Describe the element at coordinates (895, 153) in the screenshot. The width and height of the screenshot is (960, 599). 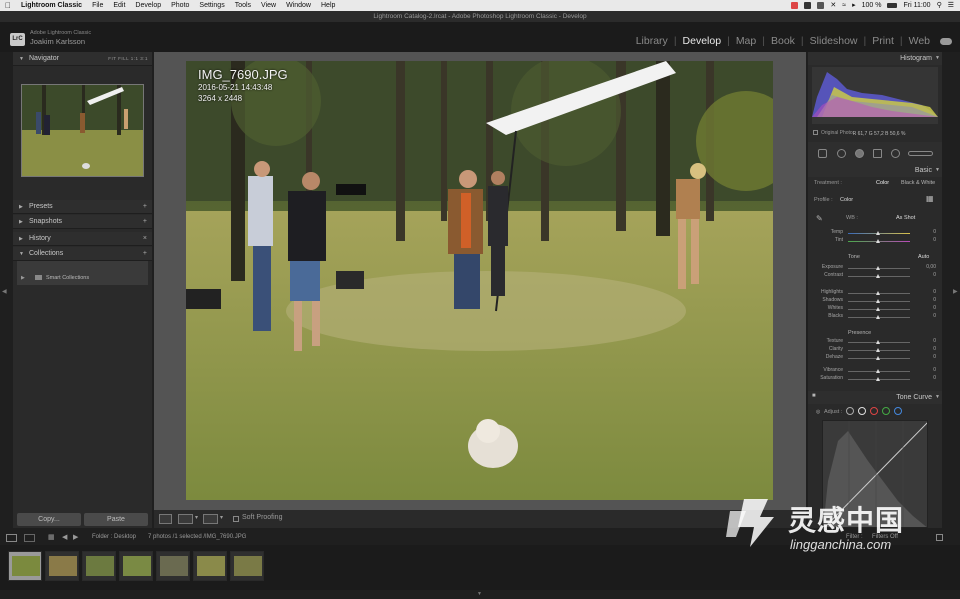
I see `radial-filter-icon` at that location.